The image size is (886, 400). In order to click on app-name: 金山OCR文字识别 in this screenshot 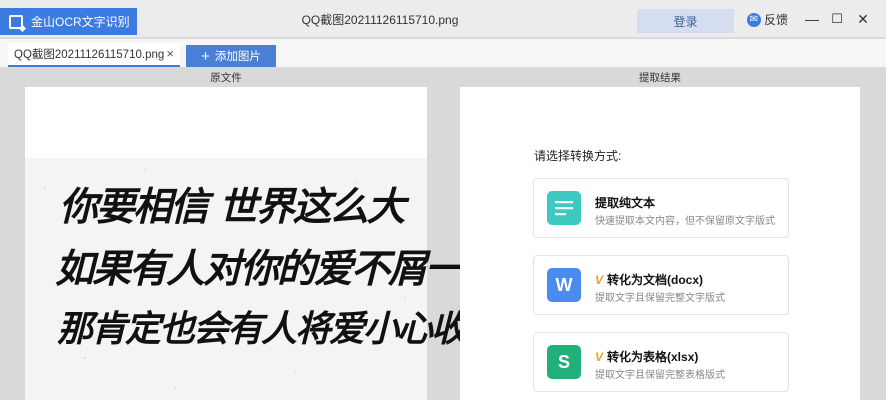, I will do `click(80, 22)`.